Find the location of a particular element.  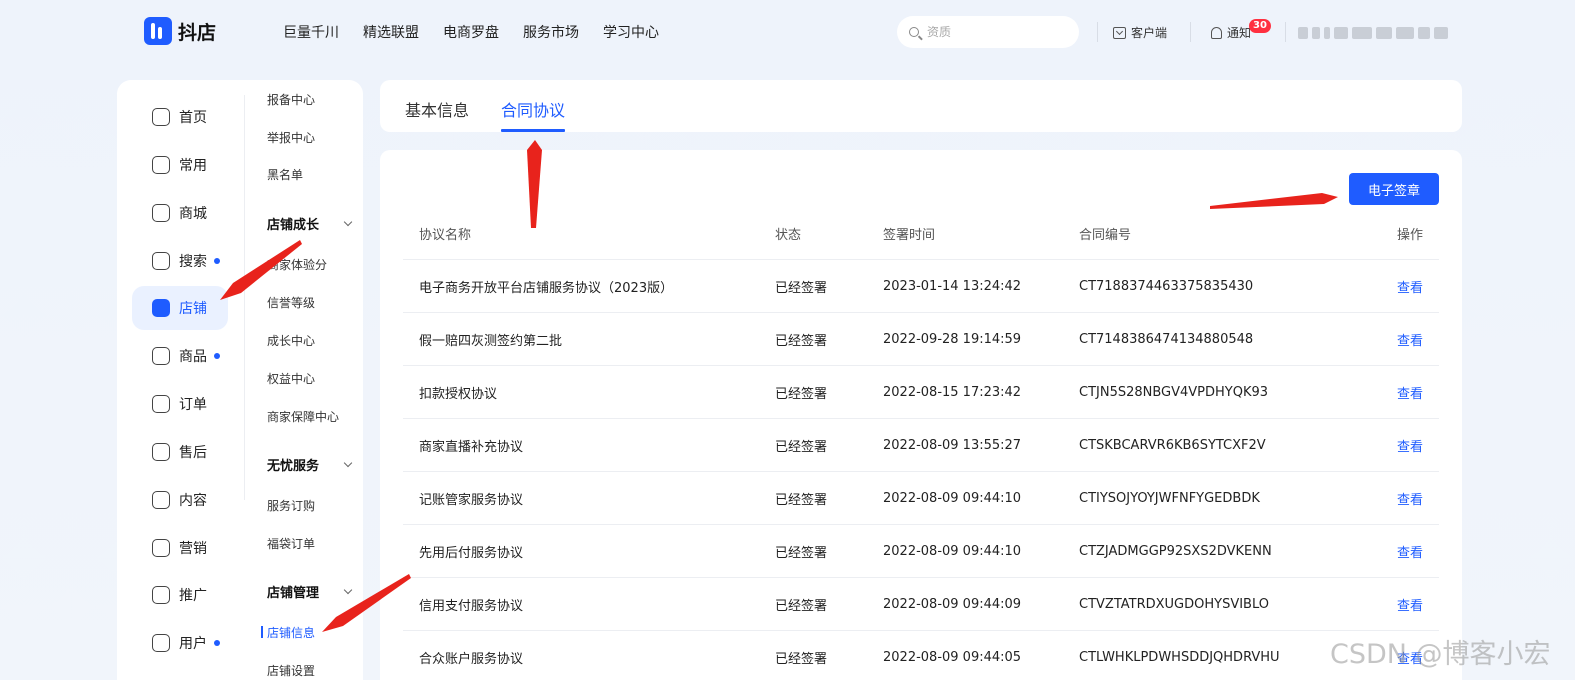

sidebar-item-label: 店铺 is located at coordinates (193, 309).